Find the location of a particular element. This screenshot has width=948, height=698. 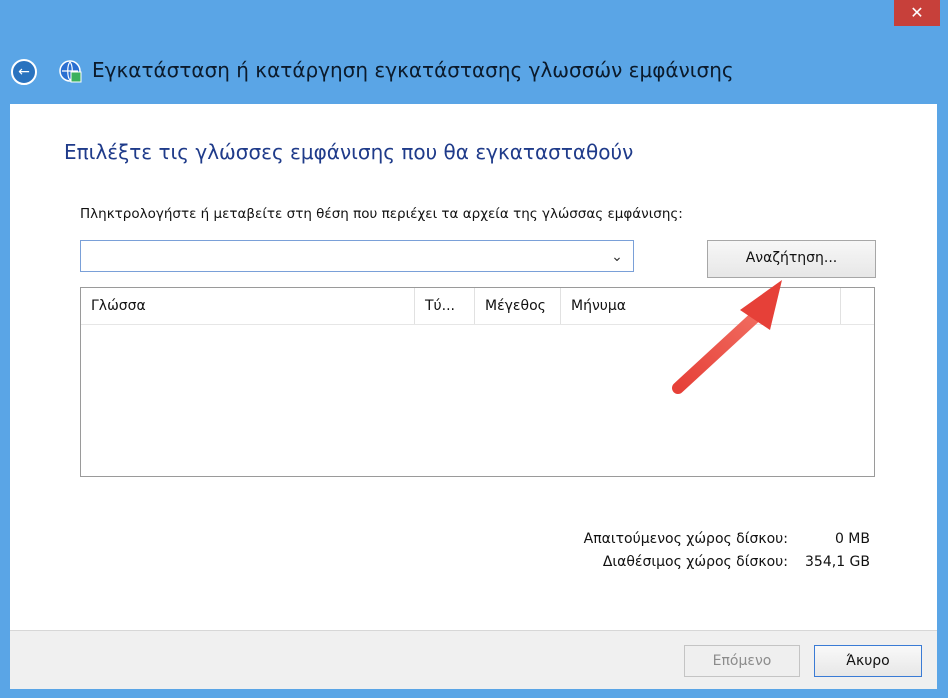

disk-required-row: Απαιτούμενος χώρος δίσκου: 0 MB is located at coordinates (677, 539).